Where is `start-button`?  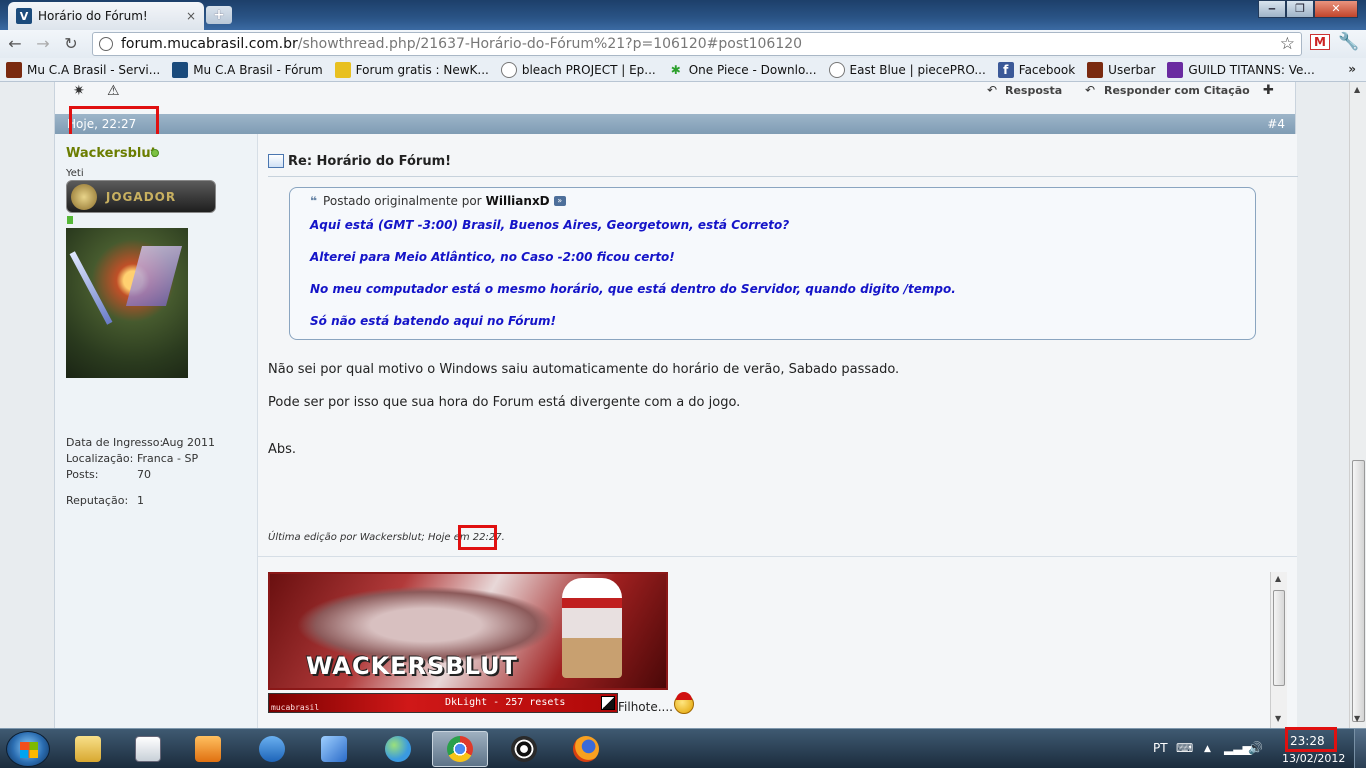 start-button is located at coordinates (28, 749).